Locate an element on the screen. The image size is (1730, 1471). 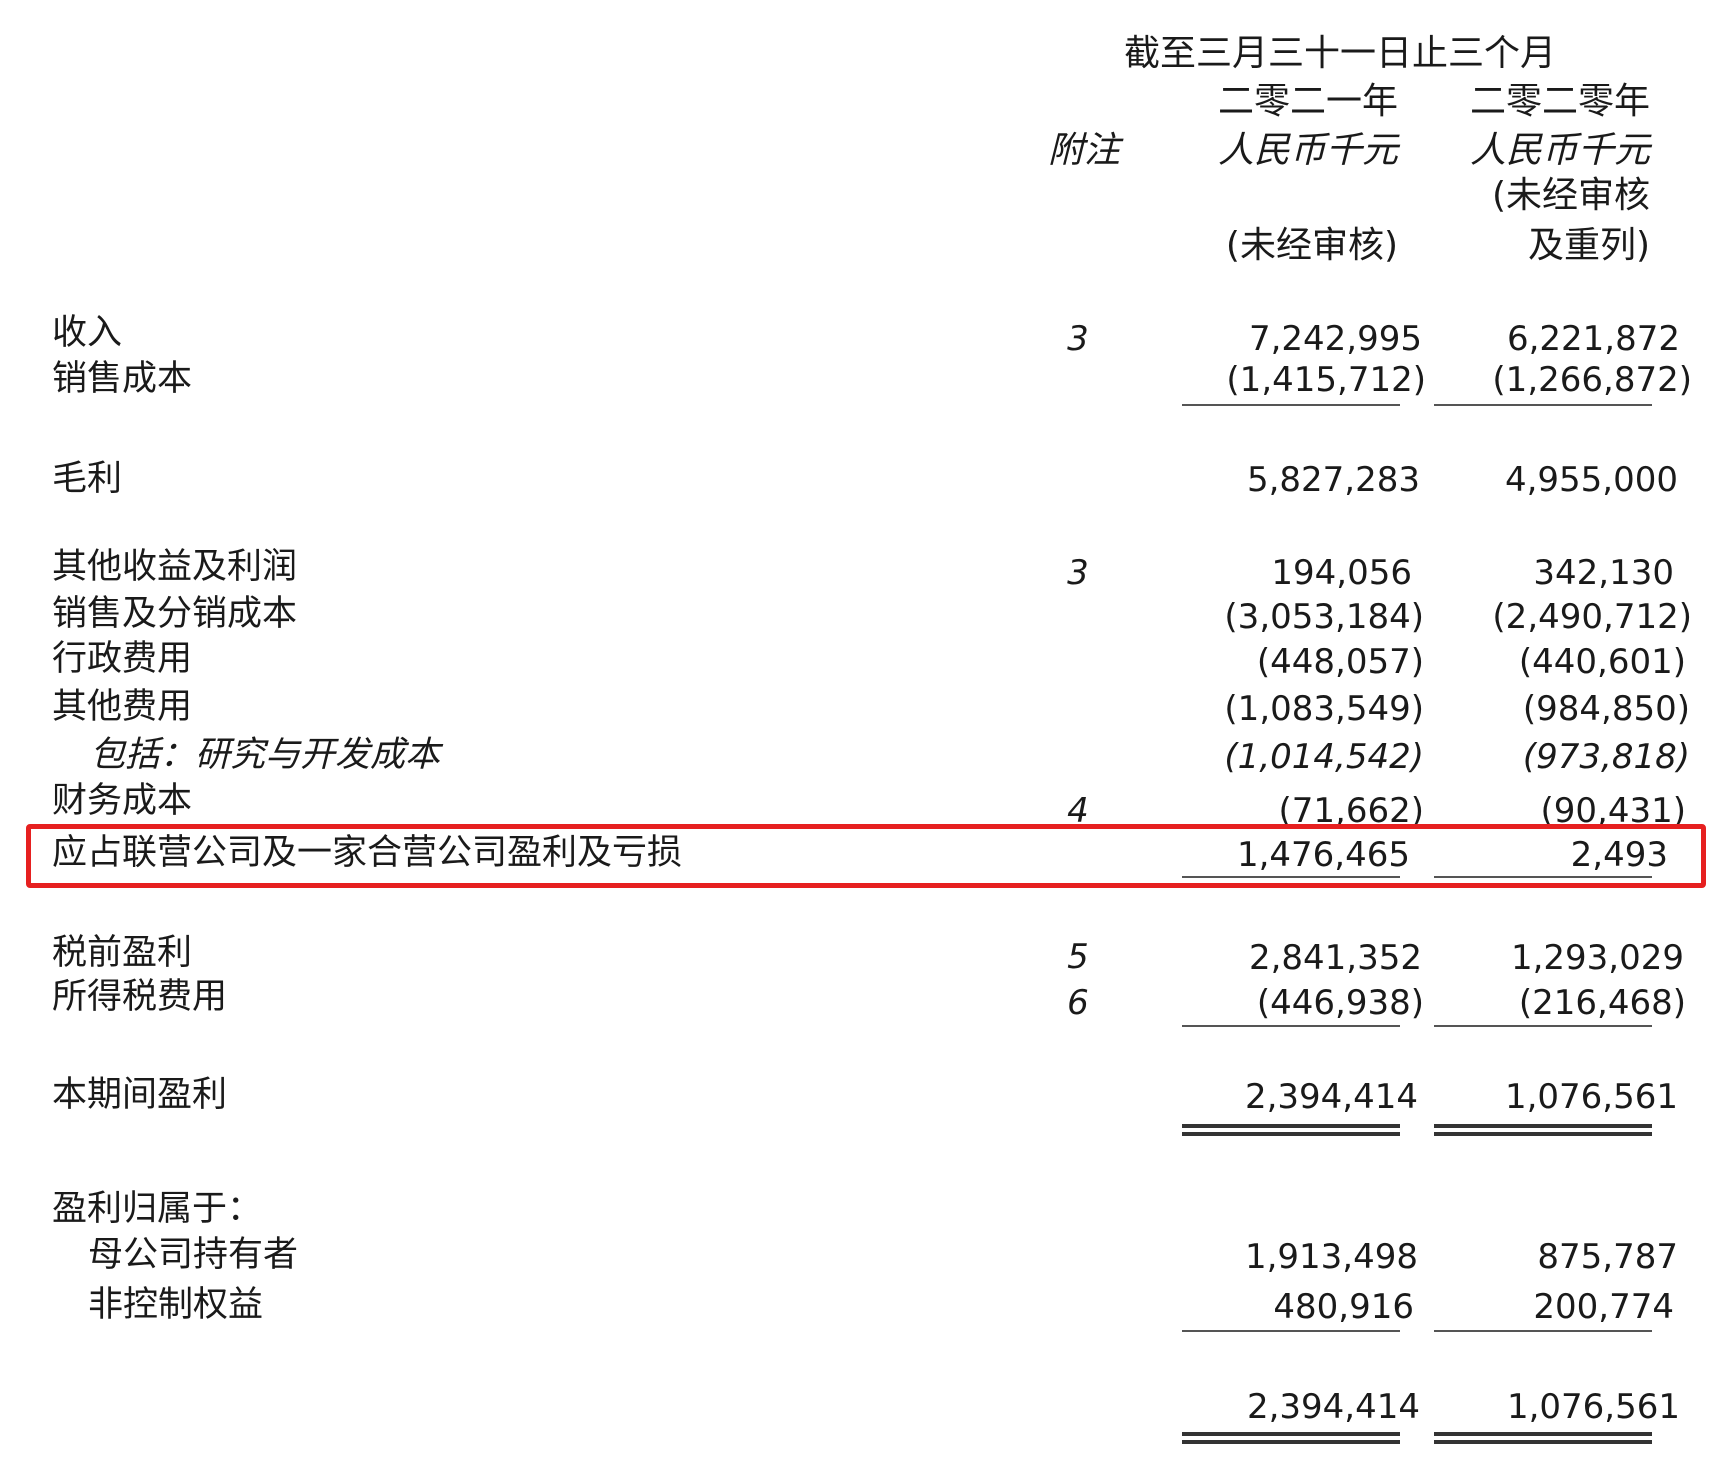
row-value-2020-share-of-associates: 2,493 is located at coordinates (1619, 855).